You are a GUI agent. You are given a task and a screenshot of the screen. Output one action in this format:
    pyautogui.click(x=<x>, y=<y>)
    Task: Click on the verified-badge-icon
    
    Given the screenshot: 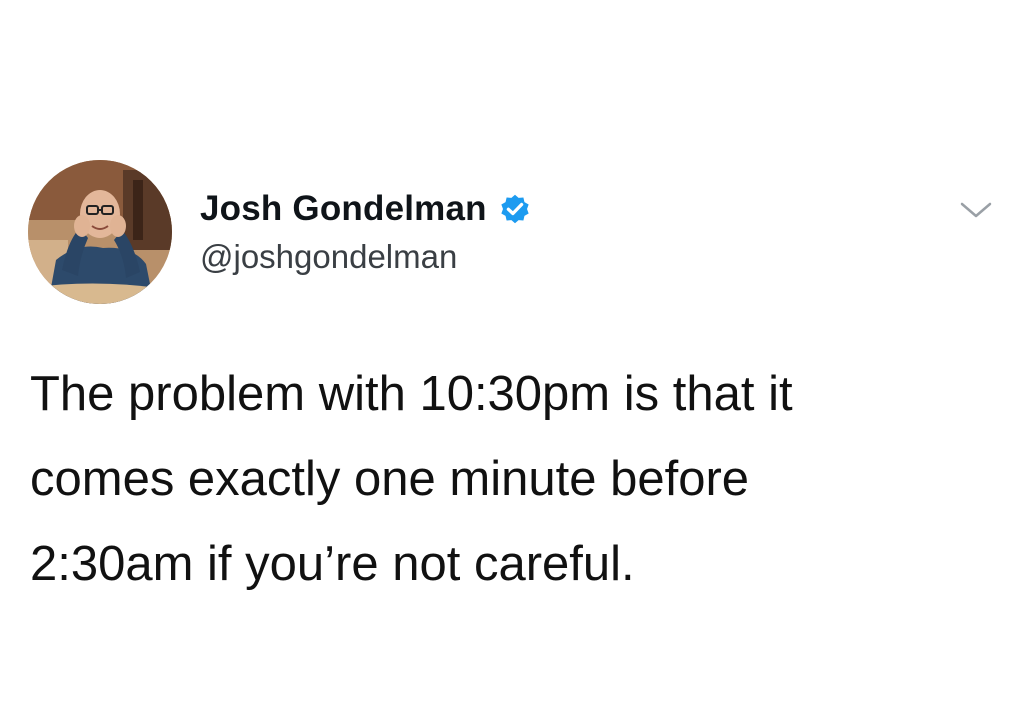 What is the action you would take?
    pyautogui.click(x=515, y=209)
    